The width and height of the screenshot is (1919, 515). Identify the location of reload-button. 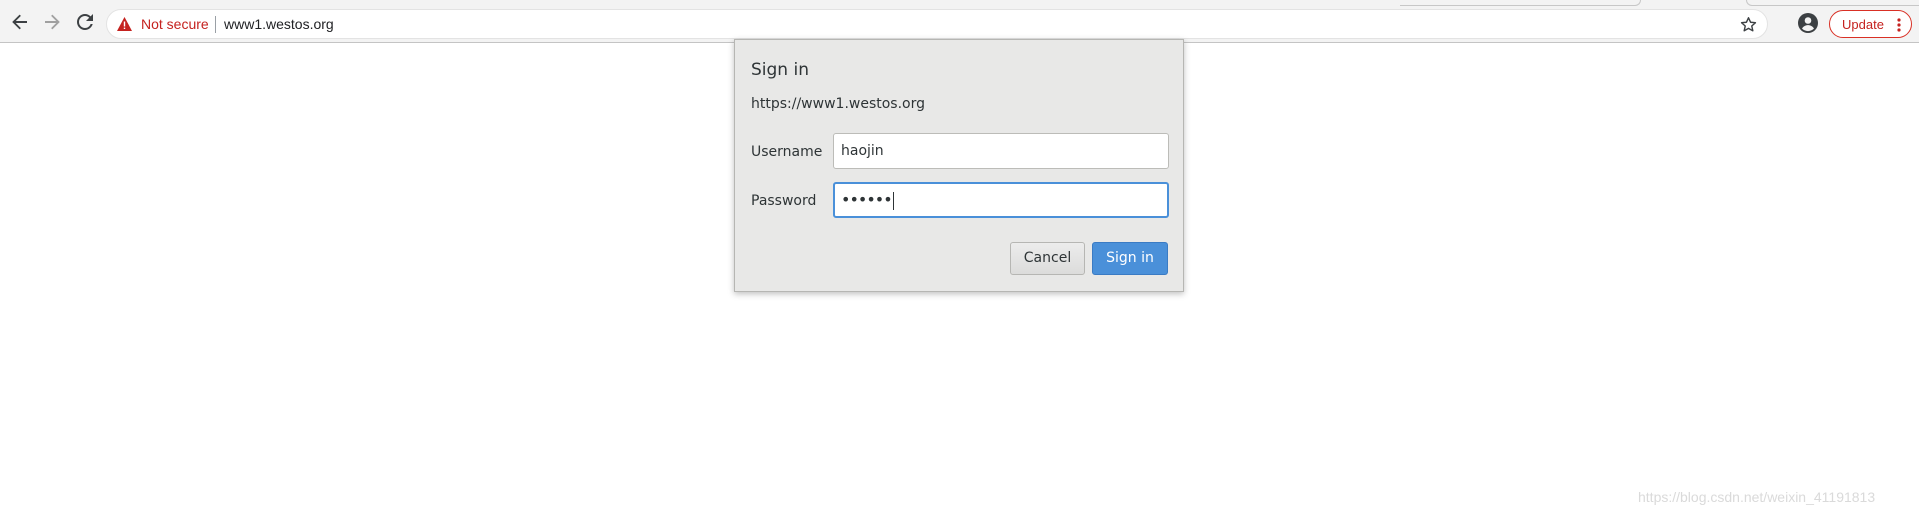
(85, 22).